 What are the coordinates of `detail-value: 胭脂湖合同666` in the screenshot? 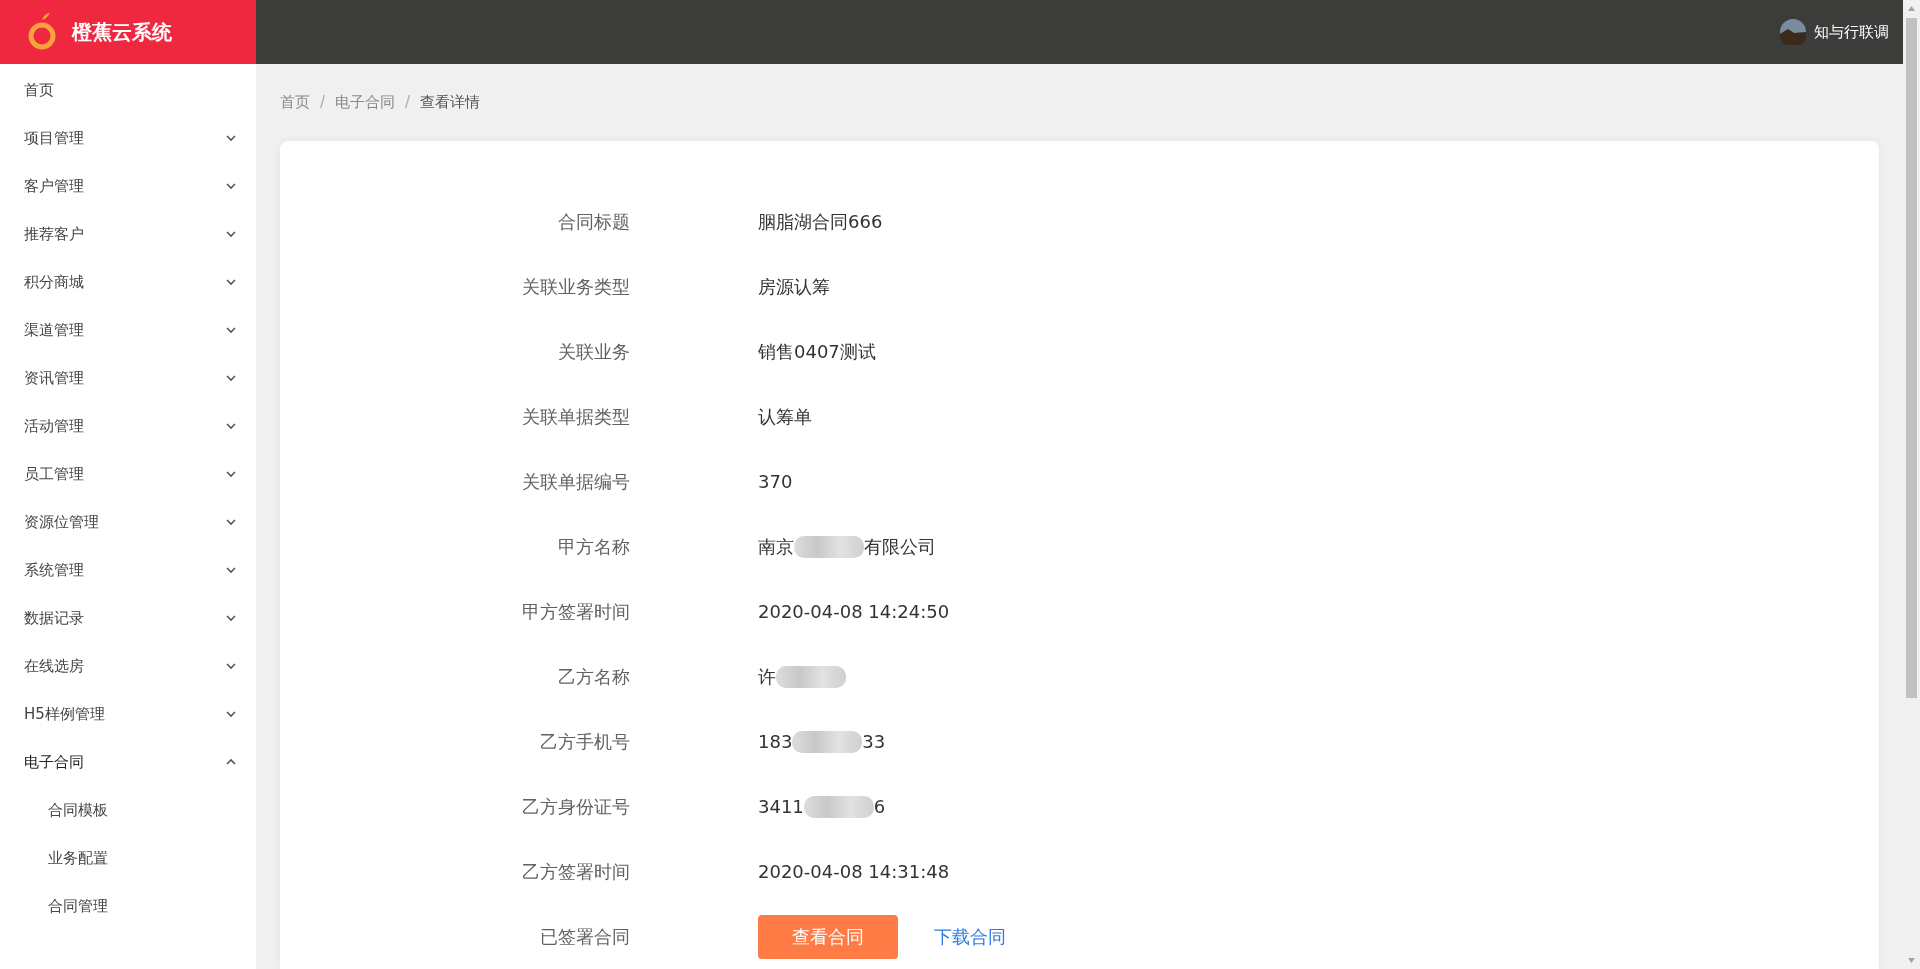 It's located at (820, 221).